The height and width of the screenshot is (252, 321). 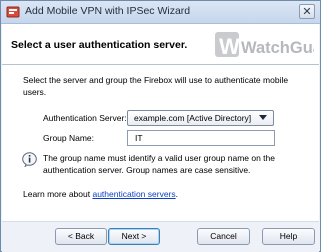 I want to click on wizard-icon, so click(x=13, y=12).